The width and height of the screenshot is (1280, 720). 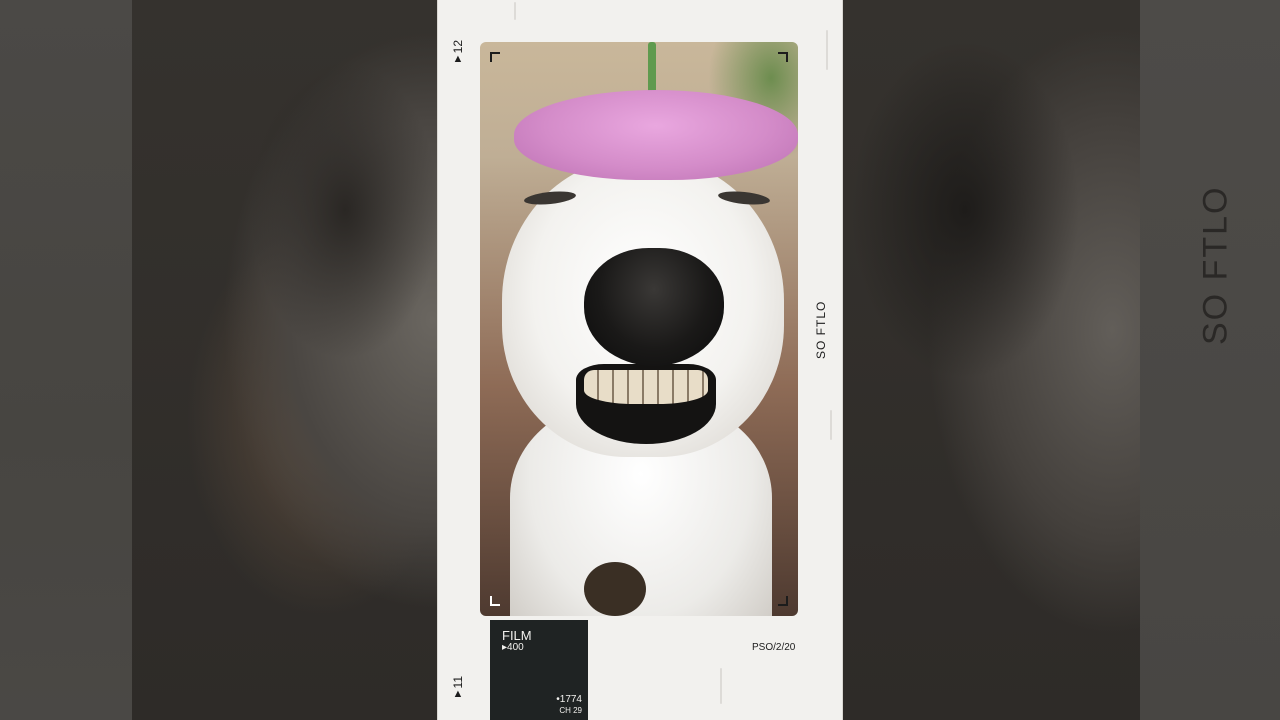 I want to click on viewfinder-corner-bottom-right-icon, so click(x=783, y=601).